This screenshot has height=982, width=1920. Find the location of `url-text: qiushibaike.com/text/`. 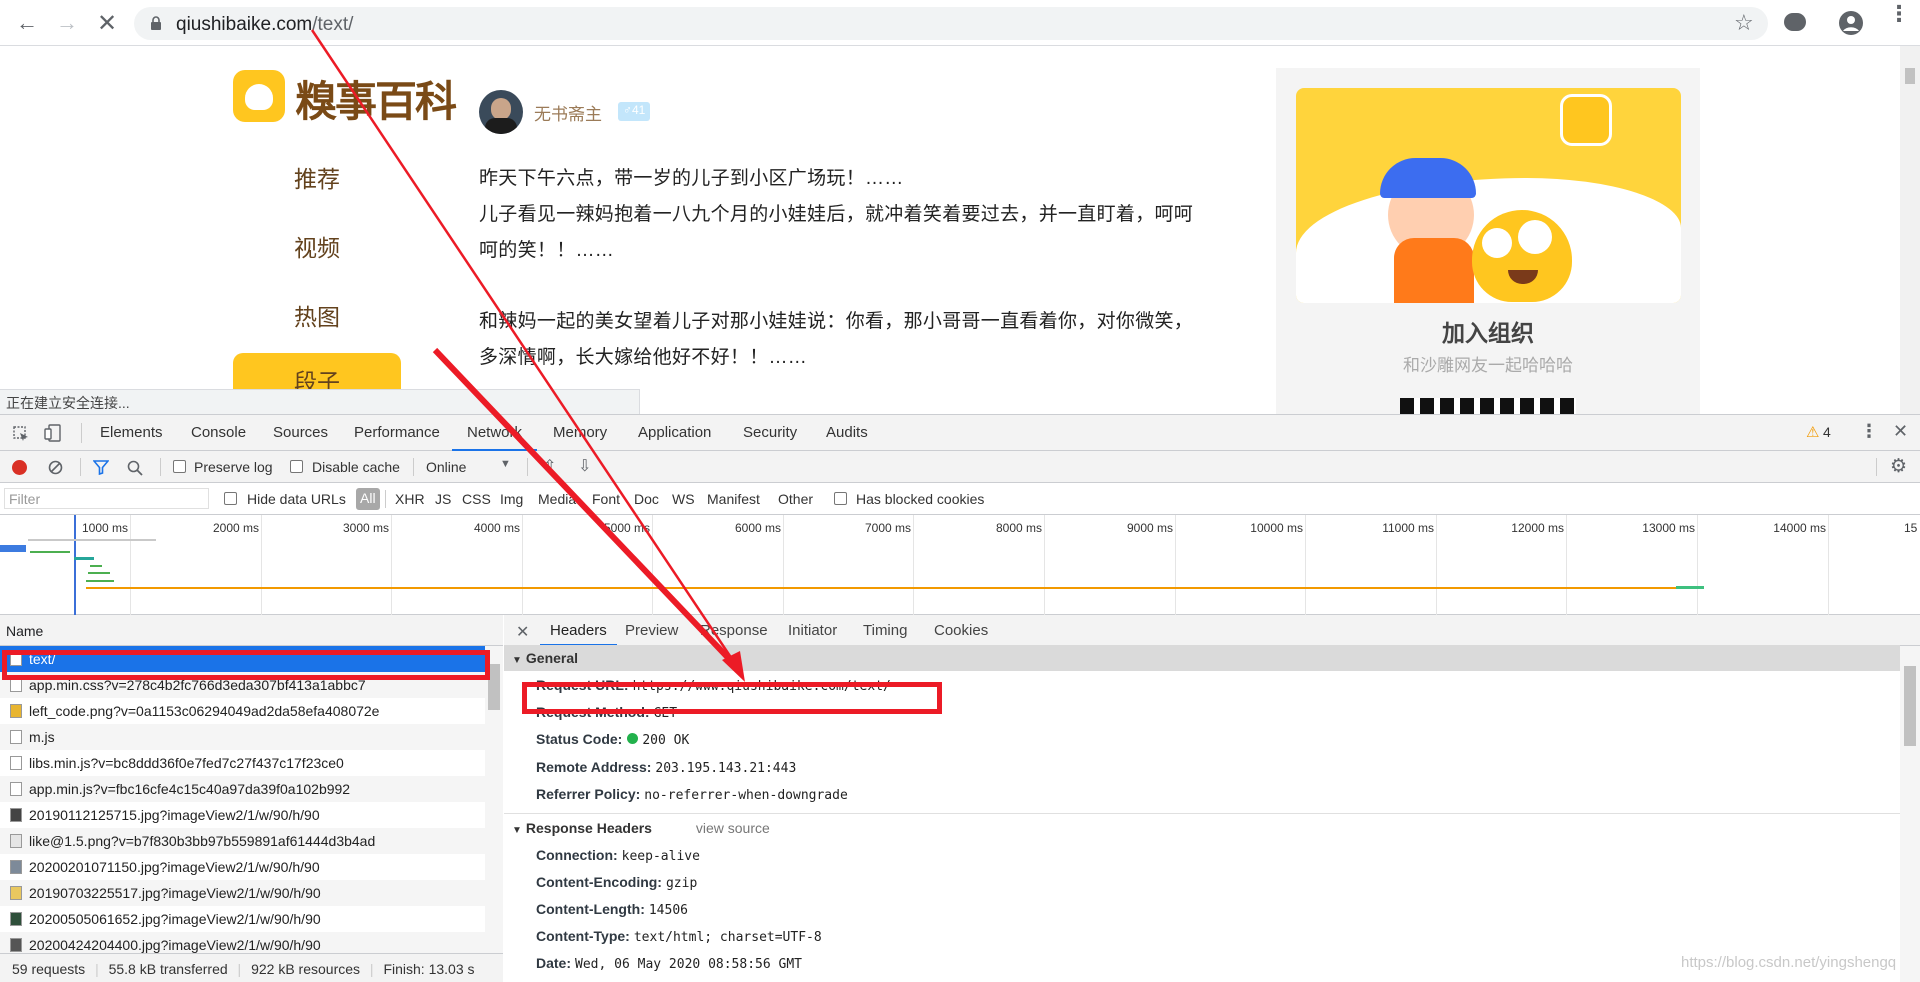

url-text: qiushibaike.com/text/ is located at coordinates (264, 25).